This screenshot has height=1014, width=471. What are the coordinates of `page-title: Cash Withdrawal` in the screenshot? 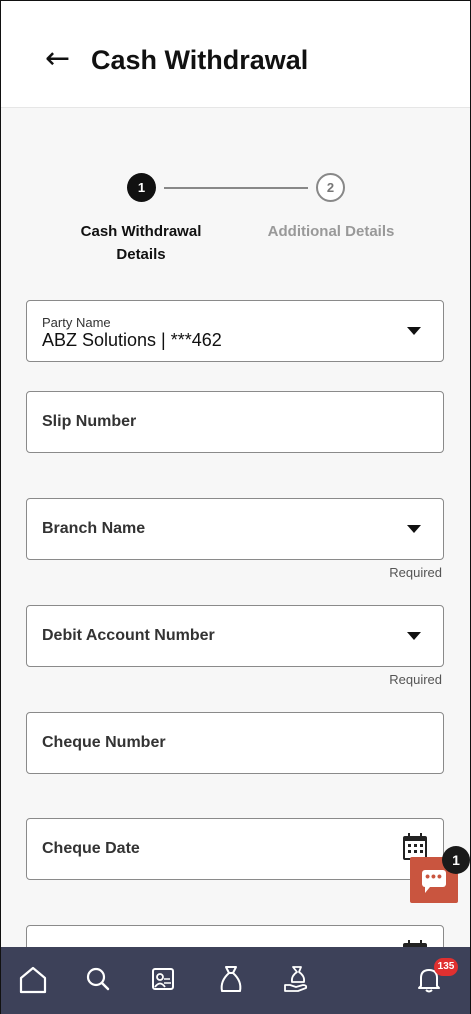 It's located at (200, 60).